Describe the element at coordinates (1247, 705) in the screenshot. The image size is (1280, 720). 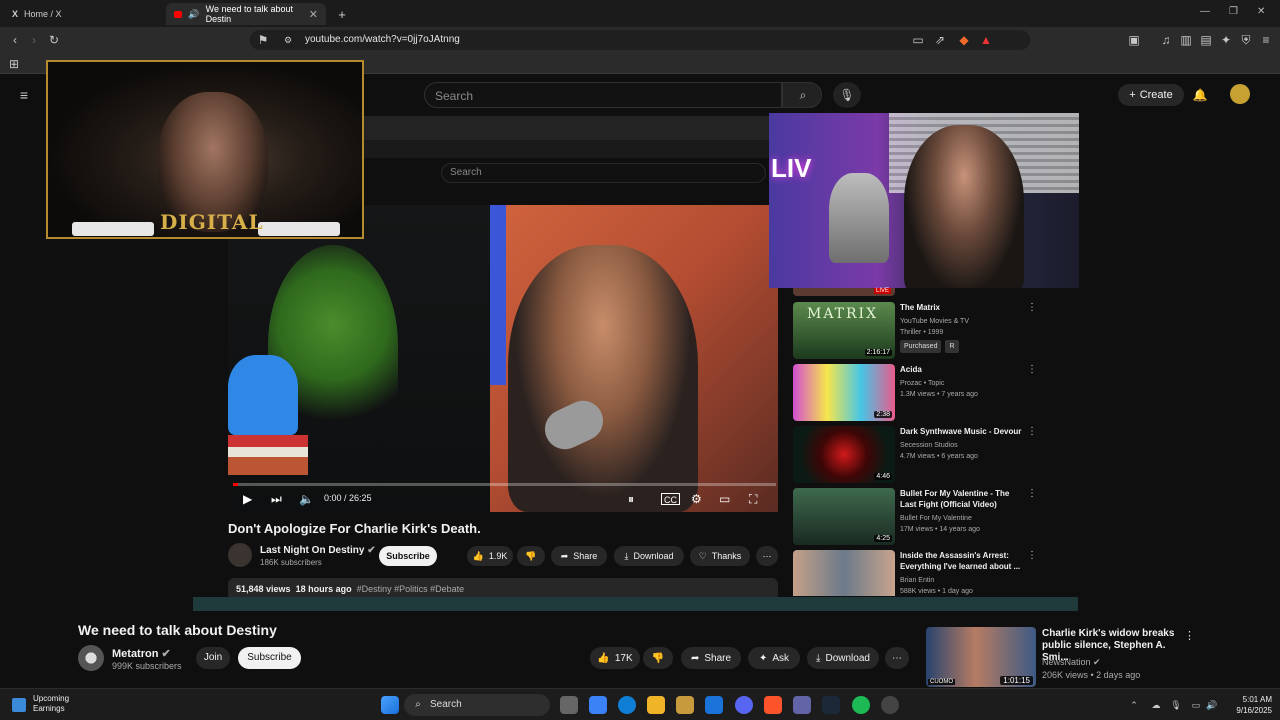
I see `taskbar-clock: 5:01 AM 9/16/2025` at that location.